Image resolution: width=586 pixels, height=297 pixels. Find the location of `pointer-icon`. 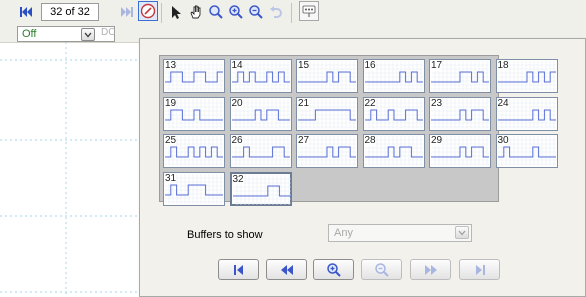

pointer-icon is located at coordinates (176, 12).